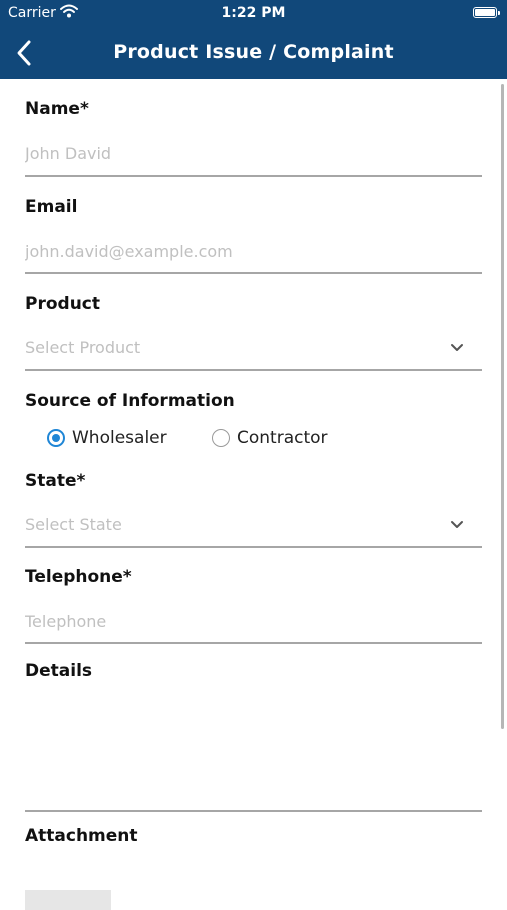 The height and width of the screenshot is (910, 507). I want to click on status-time: 1:22 PM, so click(253, 13).